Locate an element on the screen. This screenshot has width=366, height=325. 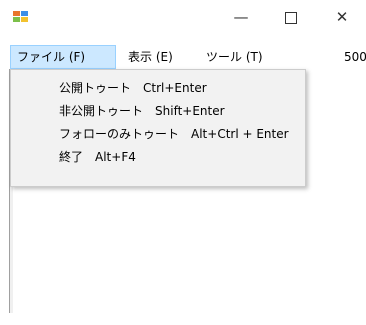
menu-item-followers-only-toot: フォローのみトゥート Alt+Ctrl + Enter is located at coordinates (151, 134).